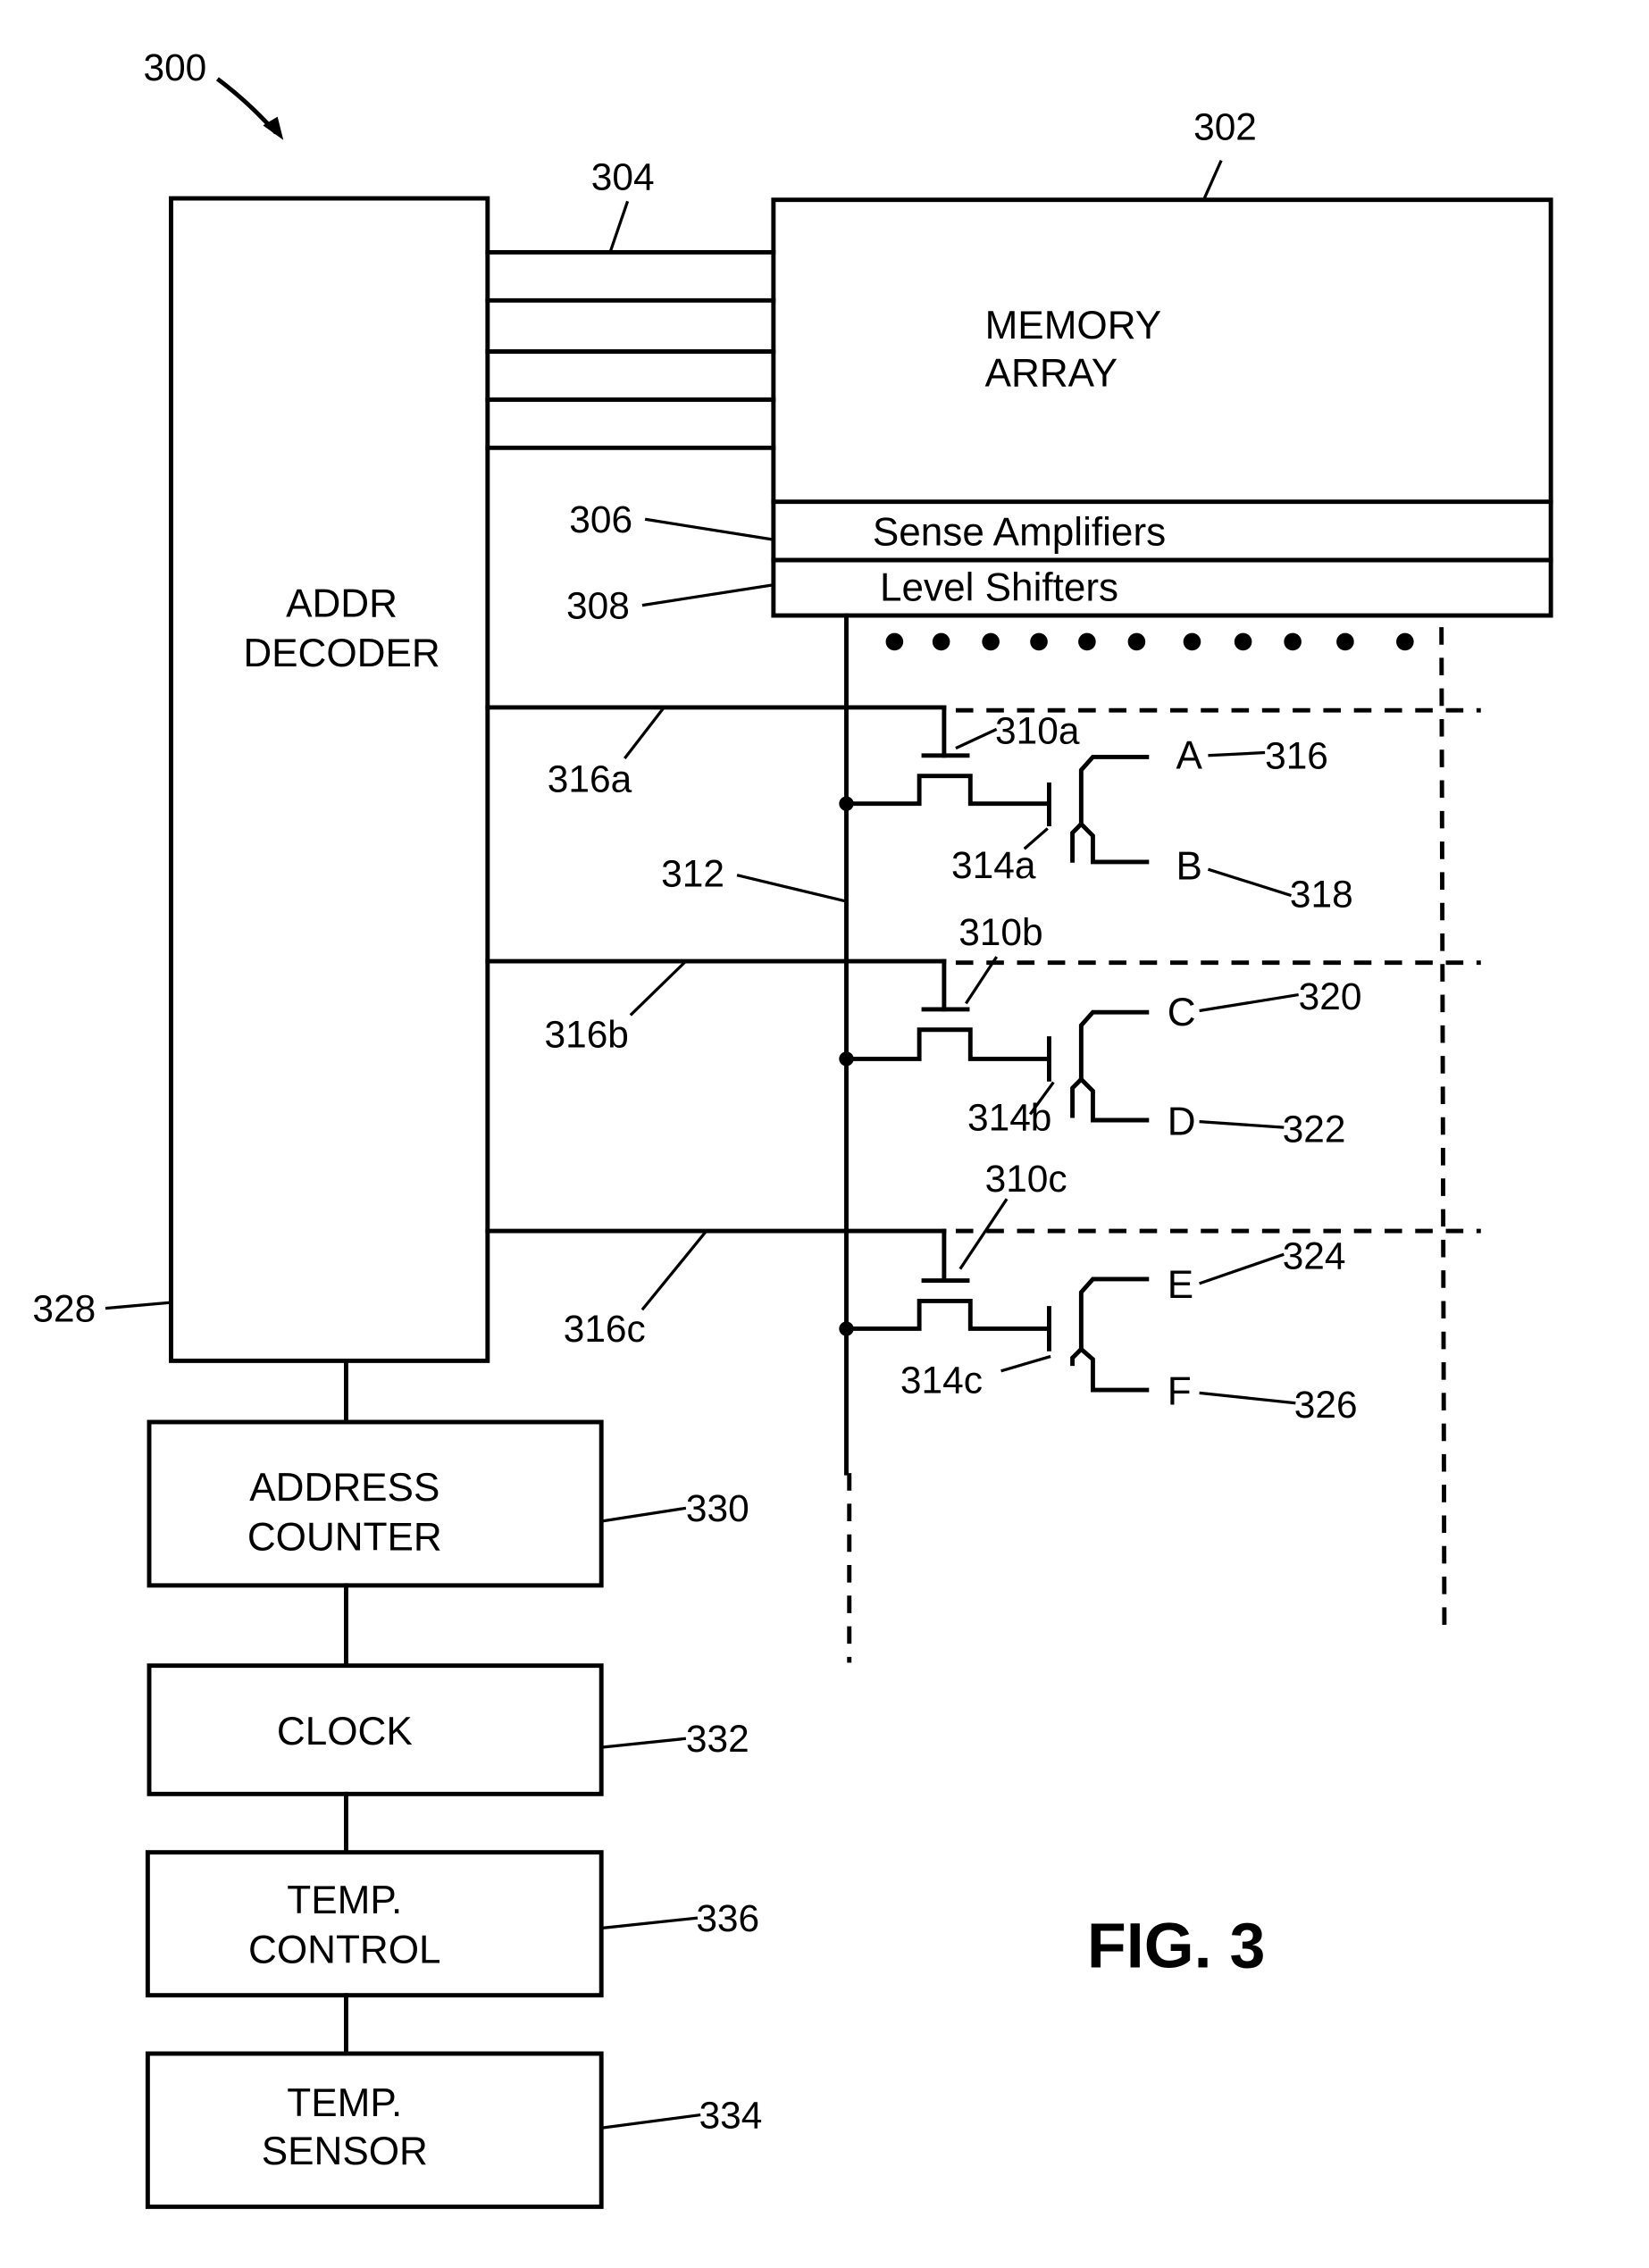  What do you see at coordinates (374, 1924) in the screenshot?
I see `temp-control-block: TEMP. CONTROL` at bounding box center [374, 1924].